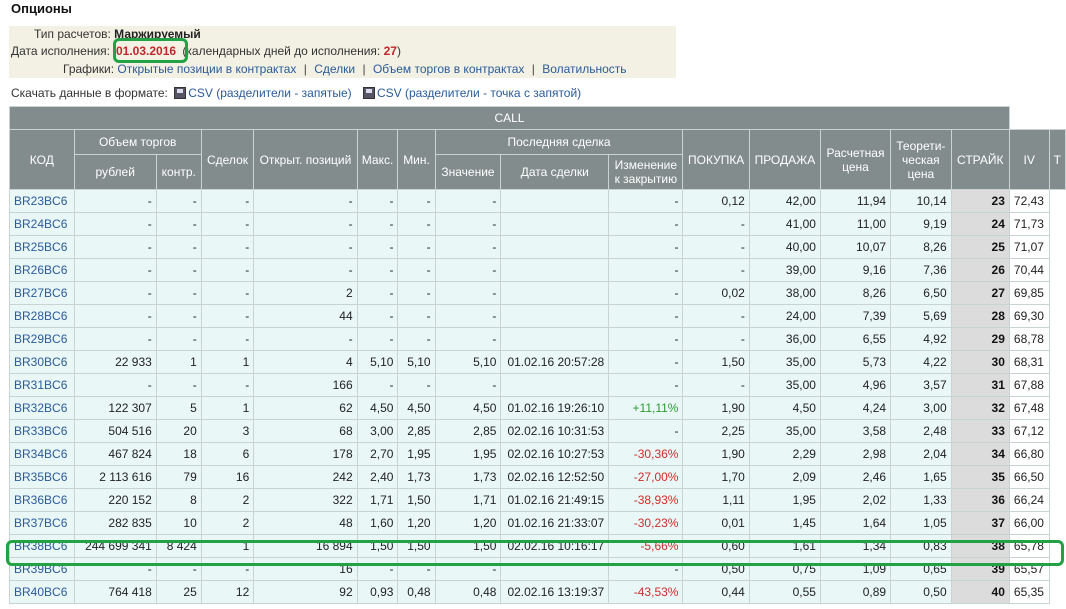 The width and height of the screenshot is (1066, 609). Describe the element at coordinates (646, 172) in the screenshot. I see `col-change-header: Изменение к закрытию` at that location.